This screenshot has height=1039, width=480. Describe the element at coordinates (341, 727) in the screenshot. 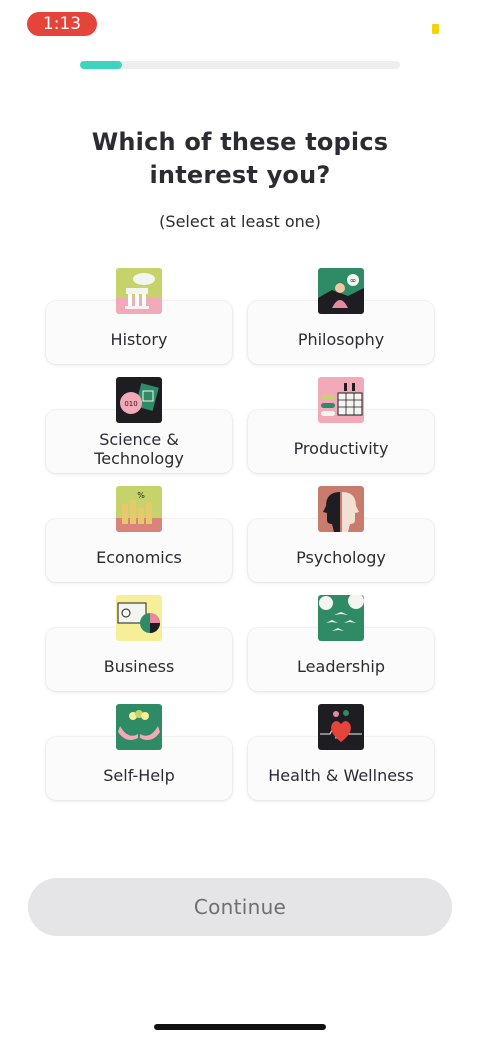

I see `health-heart-icon` at that location.